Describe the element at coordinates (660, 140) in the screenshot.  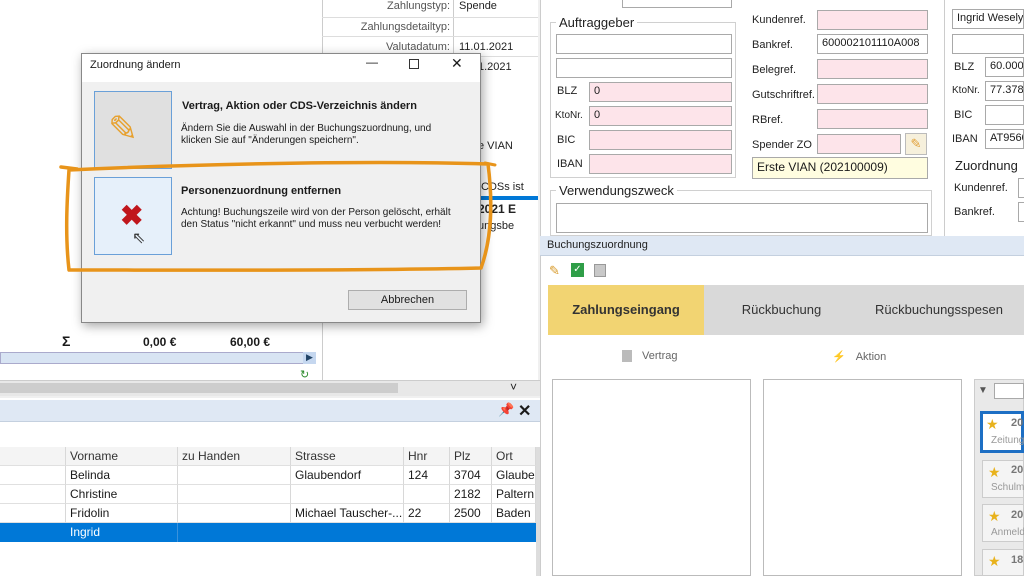
I see `bic-field` at that location.